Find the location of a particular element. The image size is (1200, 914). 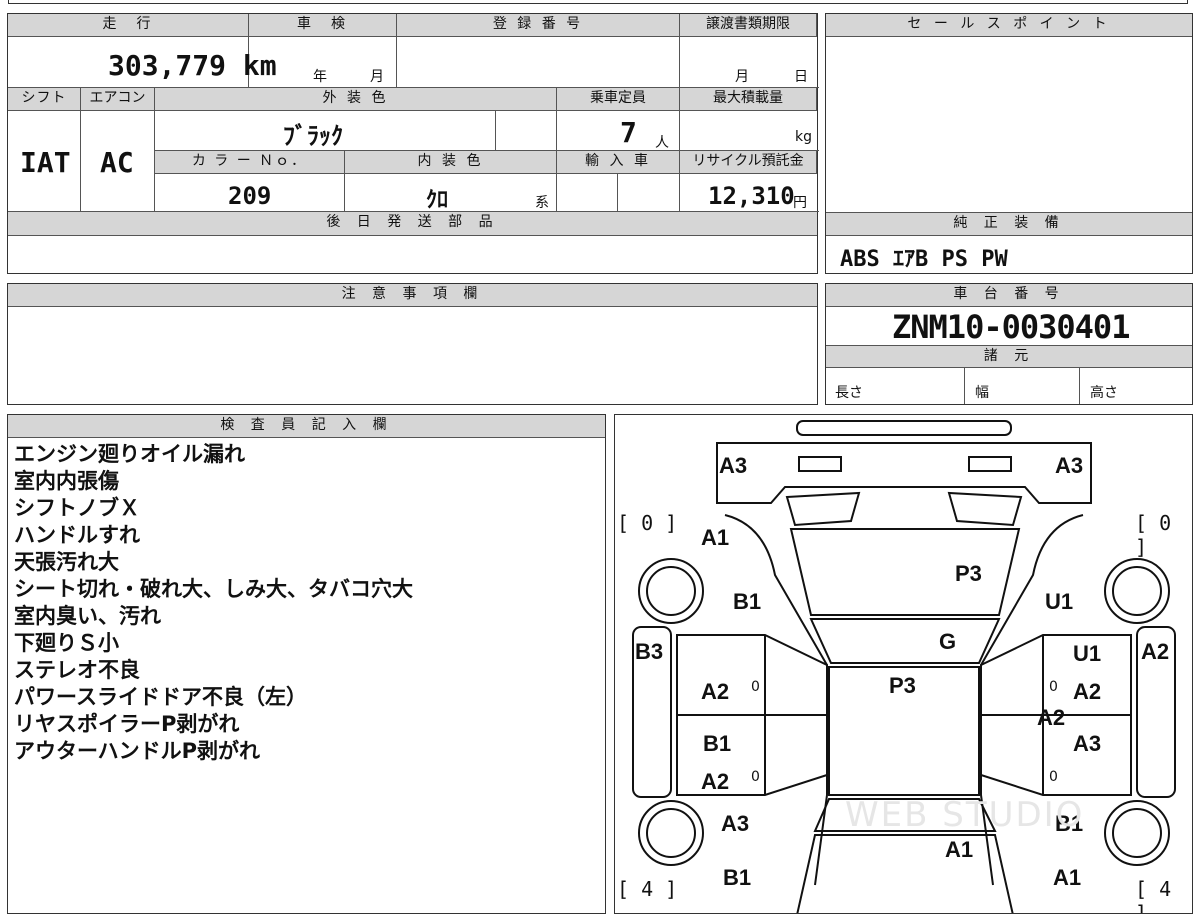

mark-a2-door-left-front: A2 is located at coordinates (715, 691).